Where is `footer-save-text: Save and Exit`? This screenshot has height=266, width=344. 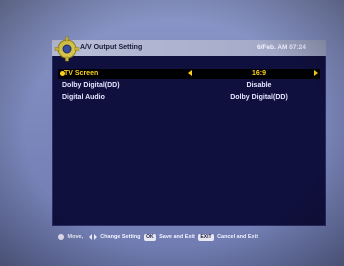 footer-save-text: Save and Exit is located at coordinates (177, 237).